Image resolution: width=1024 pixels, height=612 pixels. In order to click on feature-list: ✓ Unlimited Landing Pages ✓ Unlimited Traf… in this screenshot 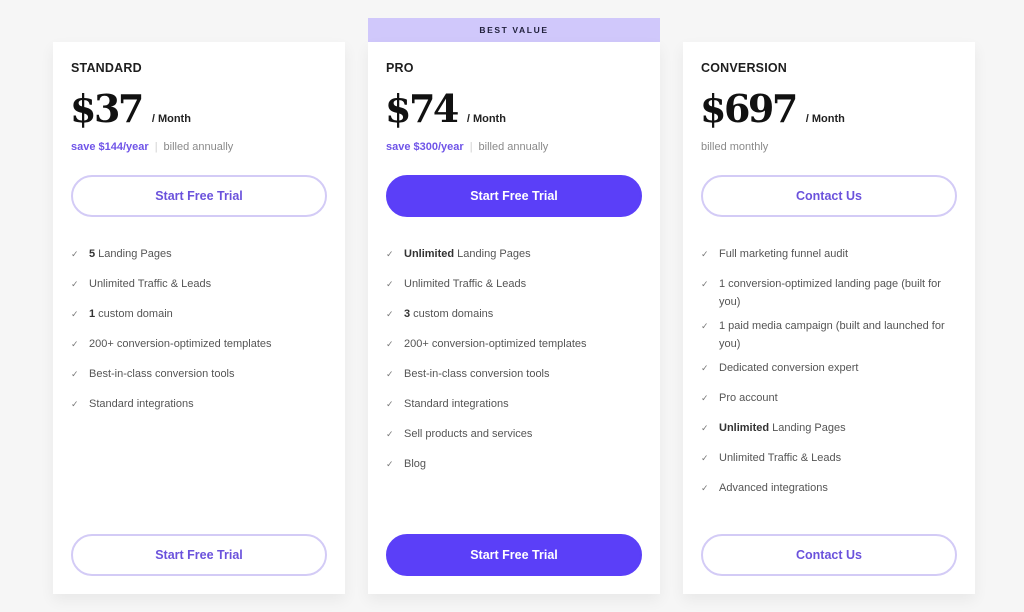, I will do `click(514, 365)`.